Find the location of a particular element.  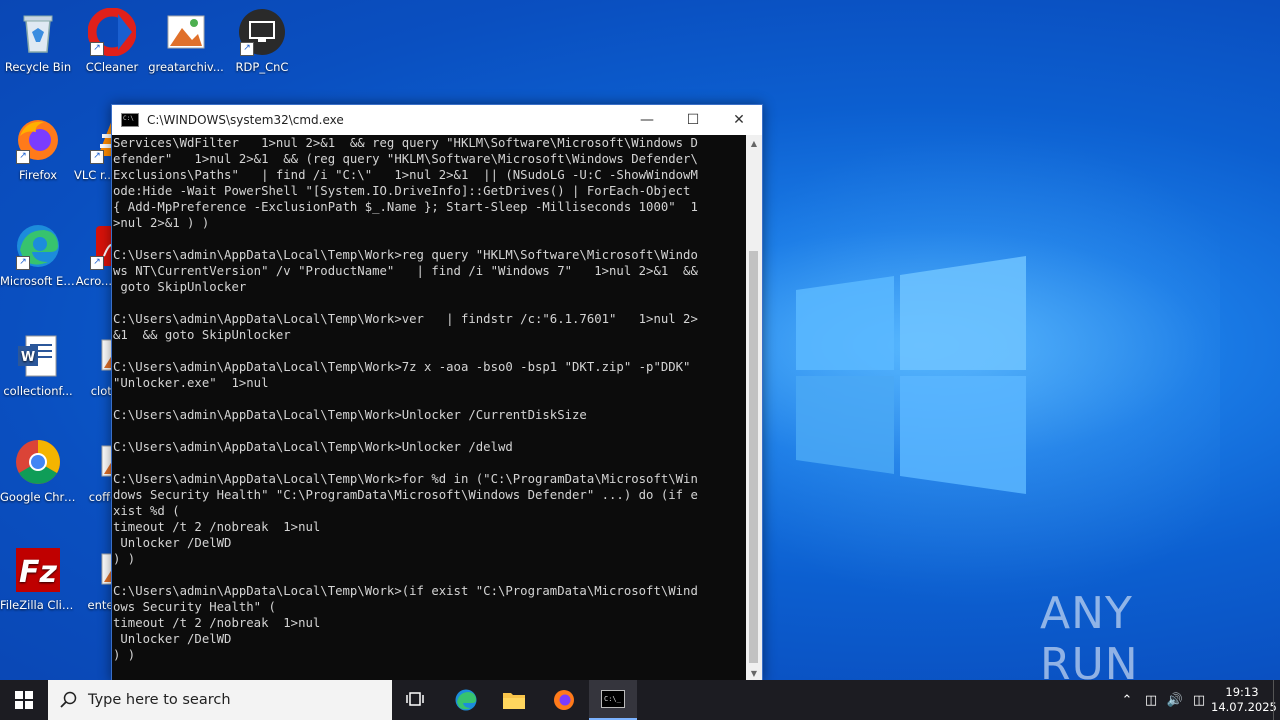

chrome-icon is located at coordinates (38, 462).